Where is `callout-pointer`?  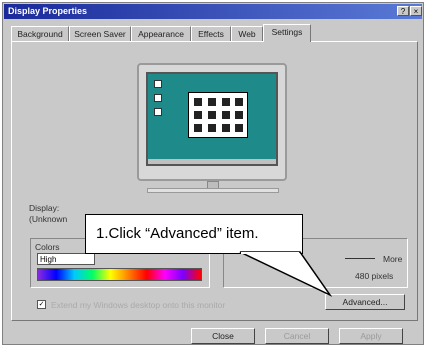
callout-pointer is located at coordinates (286, 274).